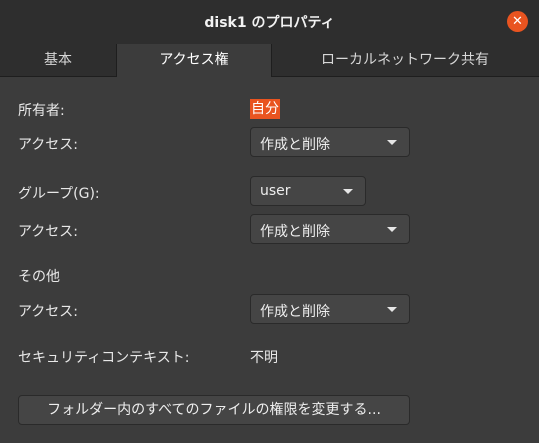 Image resolution: width=539 pixels, height=443 pixels. What do you see at coordinates (48, 232) in the screenshot?
I see `group-access-label: アクセス:` at bounding box center [48, 232].